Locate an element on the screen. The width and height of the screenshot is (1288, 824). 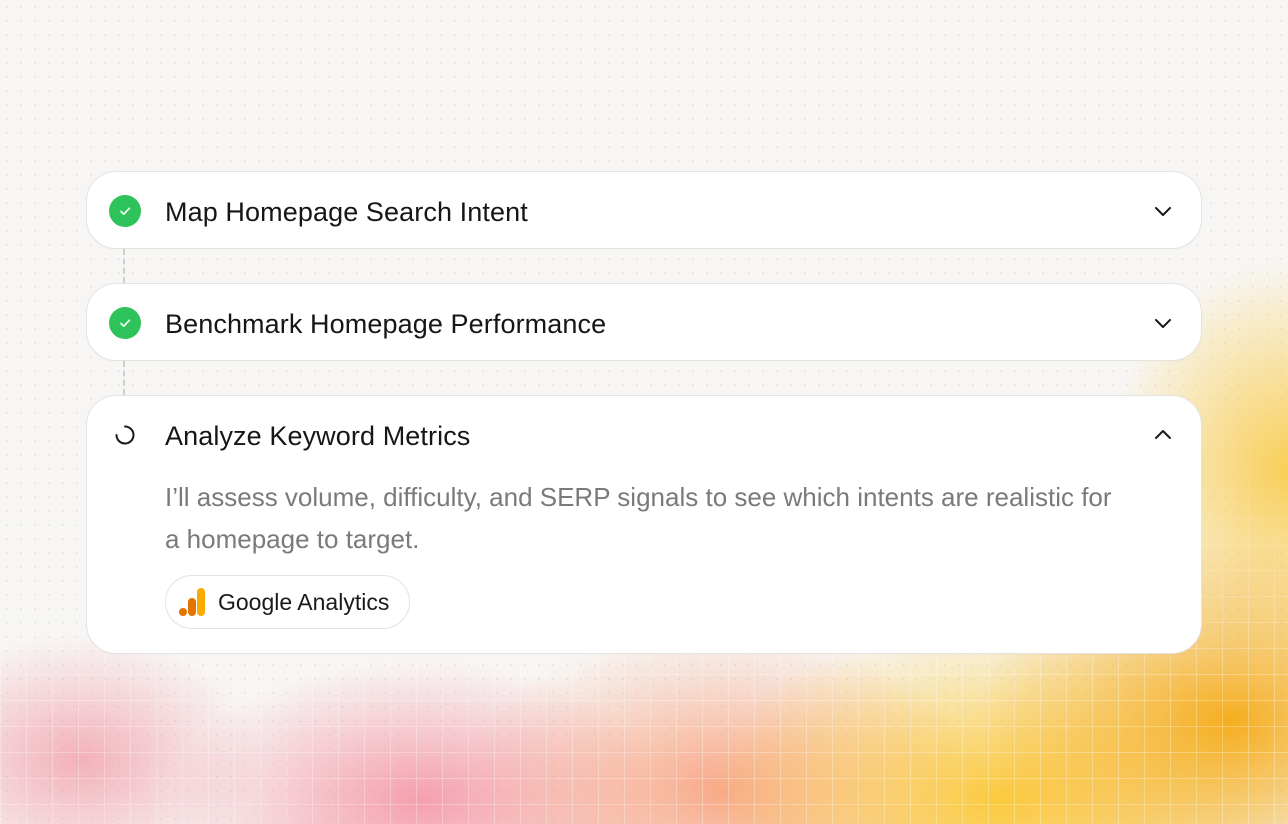
step-header: Analyze Keyword Metrics is located at coordinates (644, 435).